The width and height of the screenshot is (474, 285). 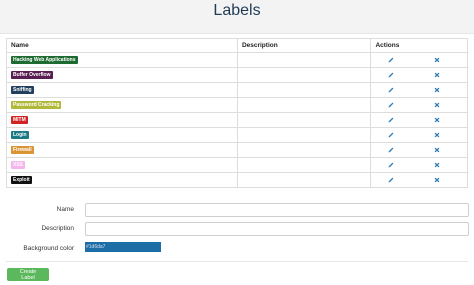 What do you see at coordinates (419, 45) in the screenshot?
I see `column-header-actions: Actions` at bounding box center [419, 45].